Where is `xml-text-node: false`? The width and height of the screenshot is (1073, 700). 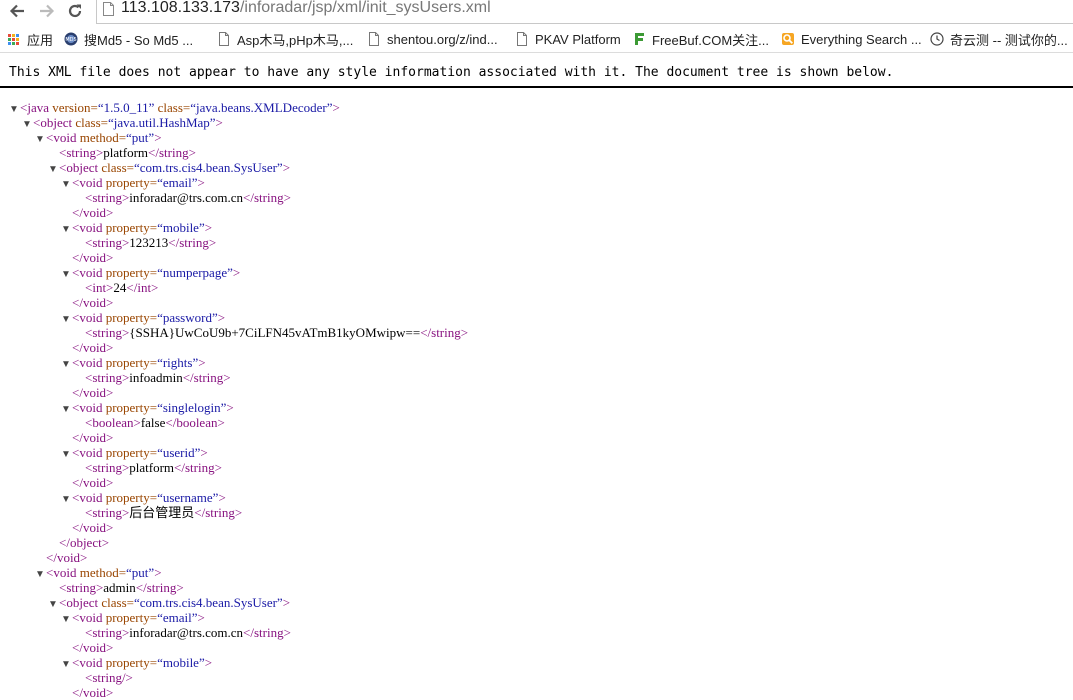 xml-text-node: false is located at coordinates (153, 422).